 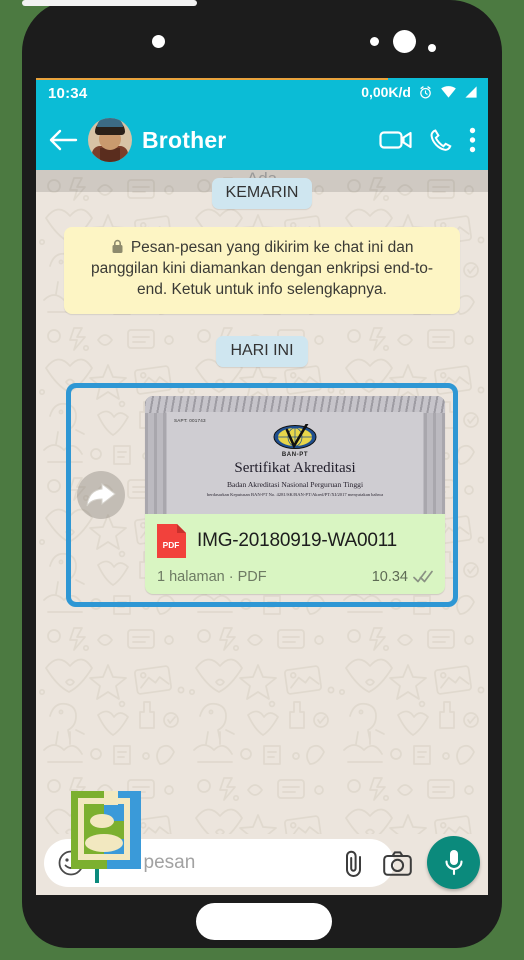 I want to click on date-divider-today: HARI INI, so click(x=262, y=351).